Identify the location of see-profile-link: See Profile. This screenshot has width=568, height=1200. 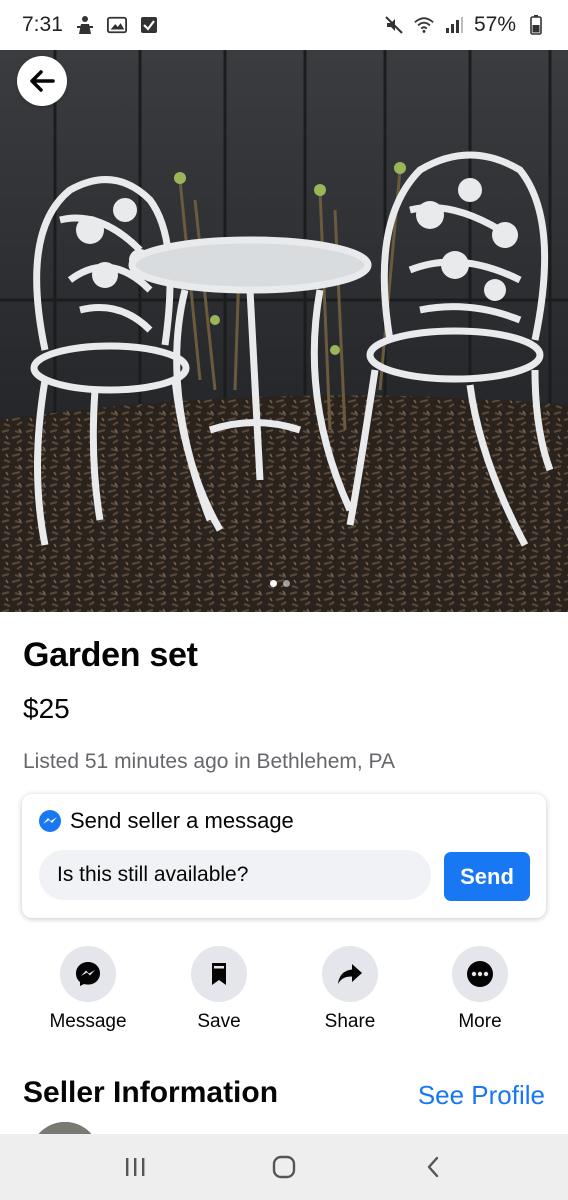
(481, 1095).